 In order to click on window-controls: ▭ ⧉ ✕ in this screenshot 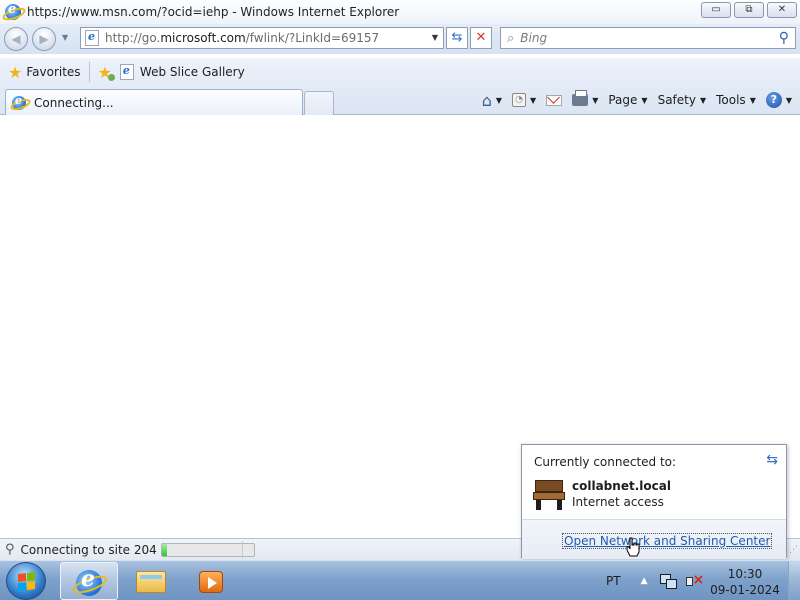, I will do `click(749, 10)`.